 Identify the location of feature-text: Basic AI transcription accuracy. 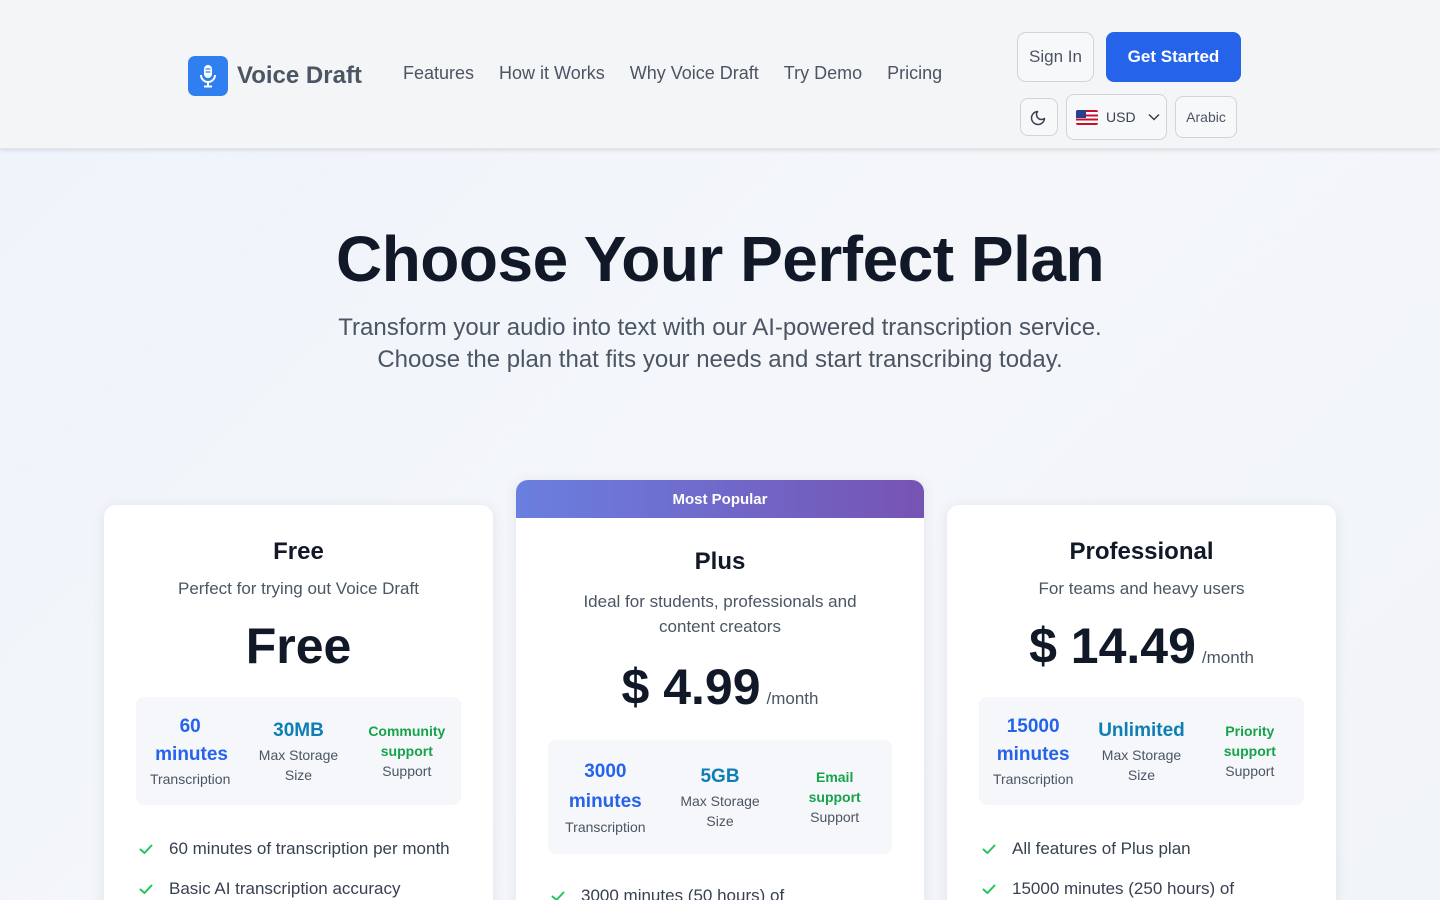
(285, 888).